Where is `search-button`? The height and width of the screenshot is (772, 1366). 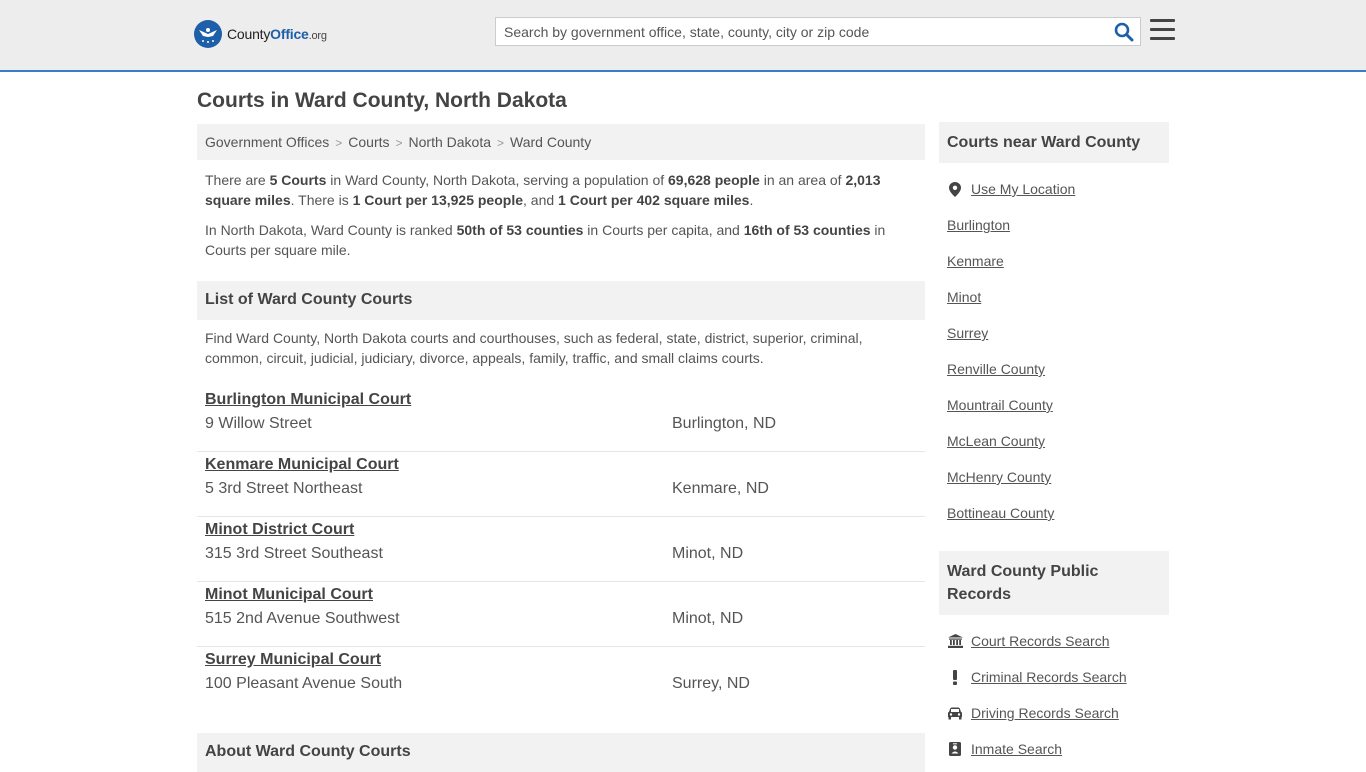 search-button is located at coordinates (1124, 32).